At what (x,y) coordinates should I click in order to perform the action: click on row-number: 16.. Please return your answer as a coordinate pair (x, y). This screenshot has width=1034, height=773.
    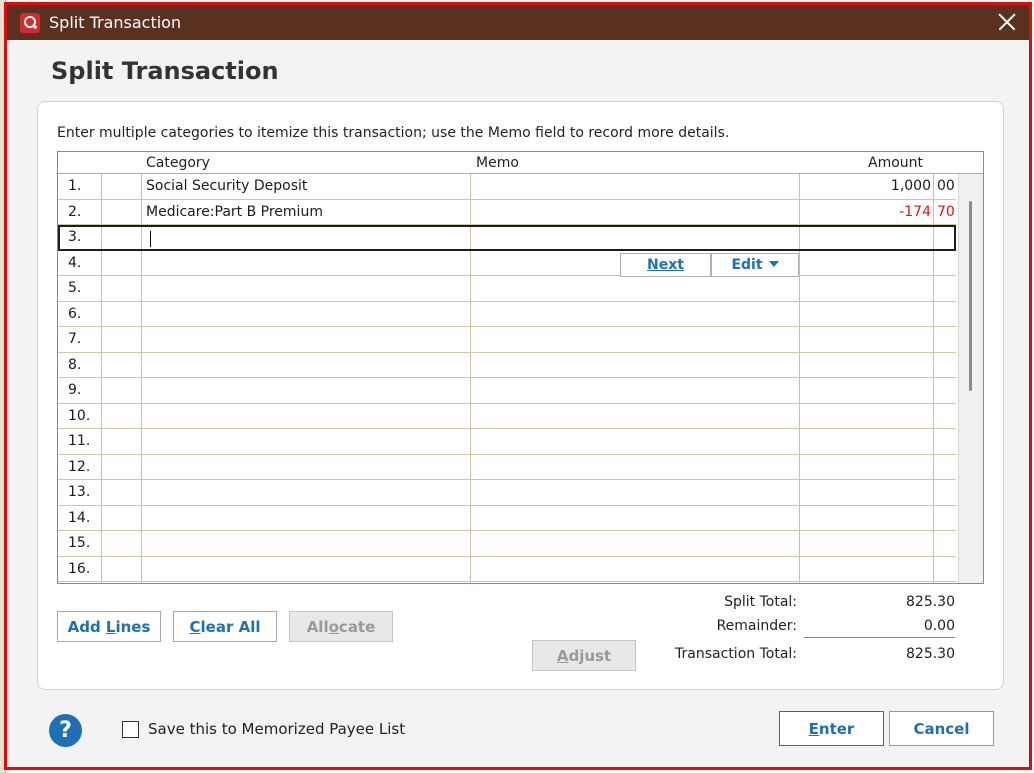
    Looking at the image, I should click on (79, 568).